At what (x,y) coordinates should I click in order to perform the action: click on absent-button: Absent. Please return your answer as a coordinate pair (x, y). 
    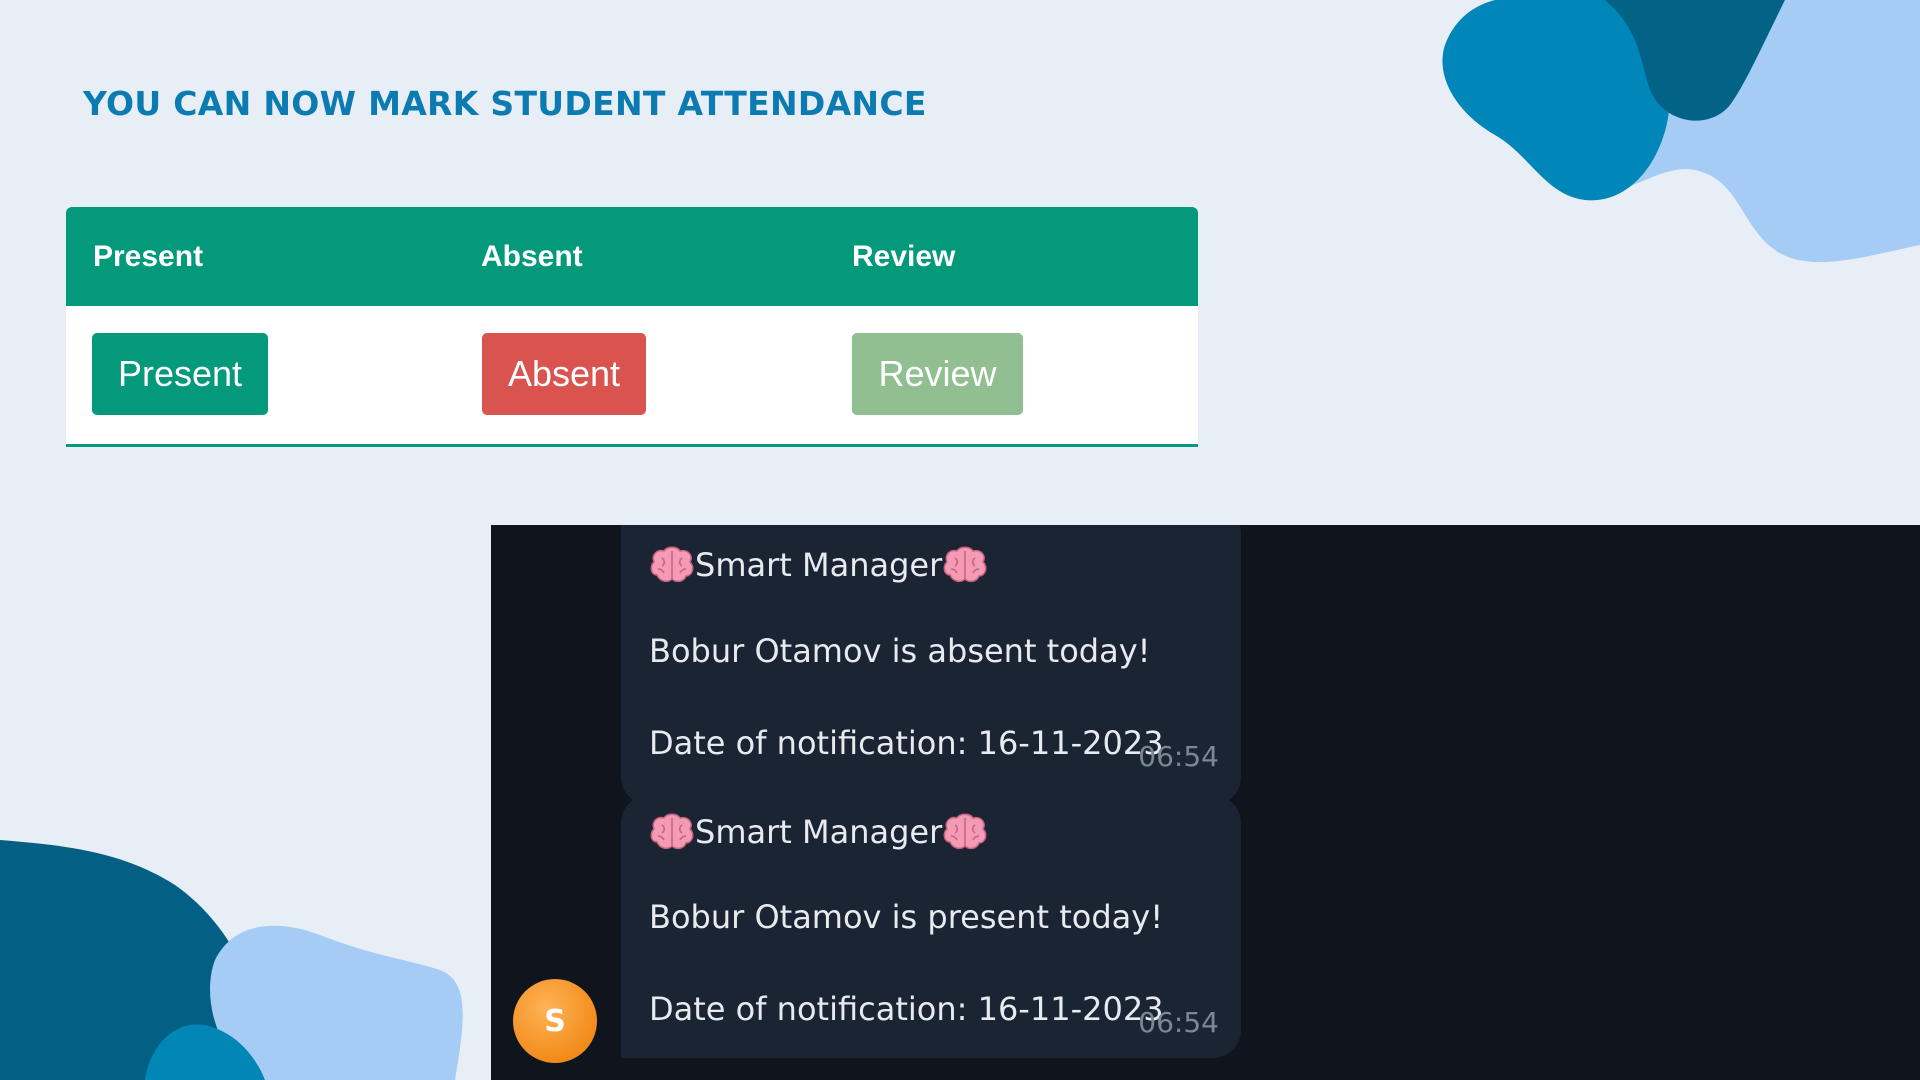
    Looking at the image, I should click on (564, 374).